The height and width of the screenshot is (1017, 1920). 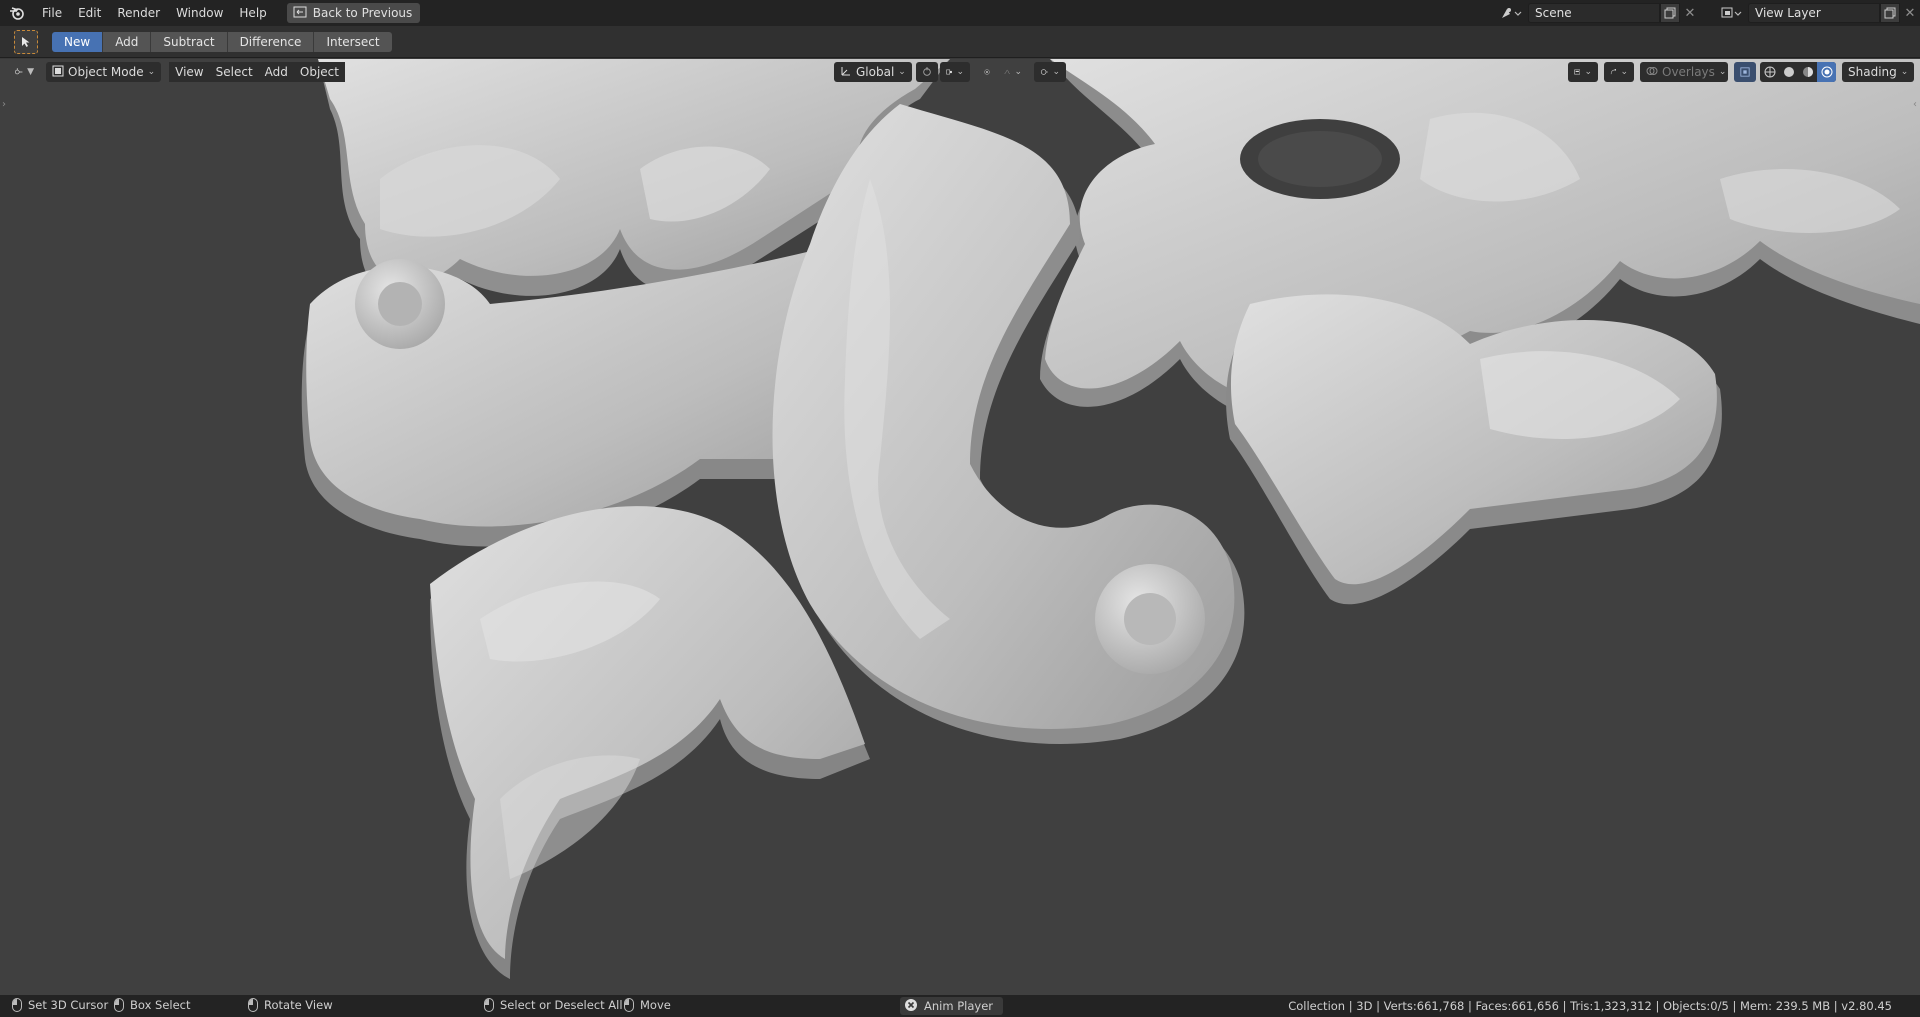 What do you see at coordinates (4, 104) in the screenshot?
I see `toolbar-expand-icon: ›` at bounding box center [4, 104].